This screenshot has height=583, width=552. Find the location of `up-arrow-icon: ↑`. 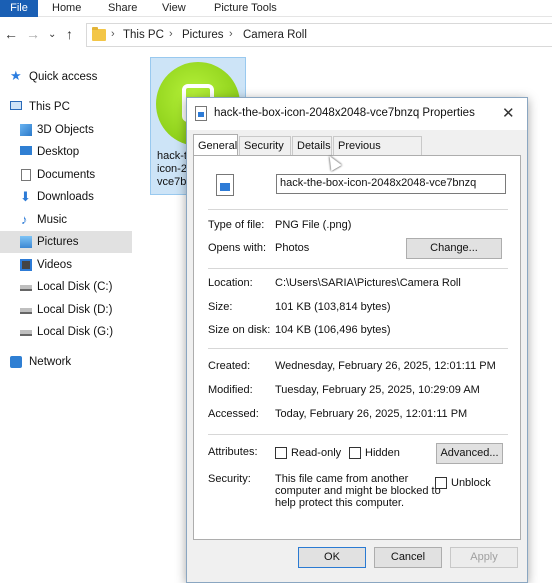

up-arrow-icon: ↑ is located at coordinates (69, 34).